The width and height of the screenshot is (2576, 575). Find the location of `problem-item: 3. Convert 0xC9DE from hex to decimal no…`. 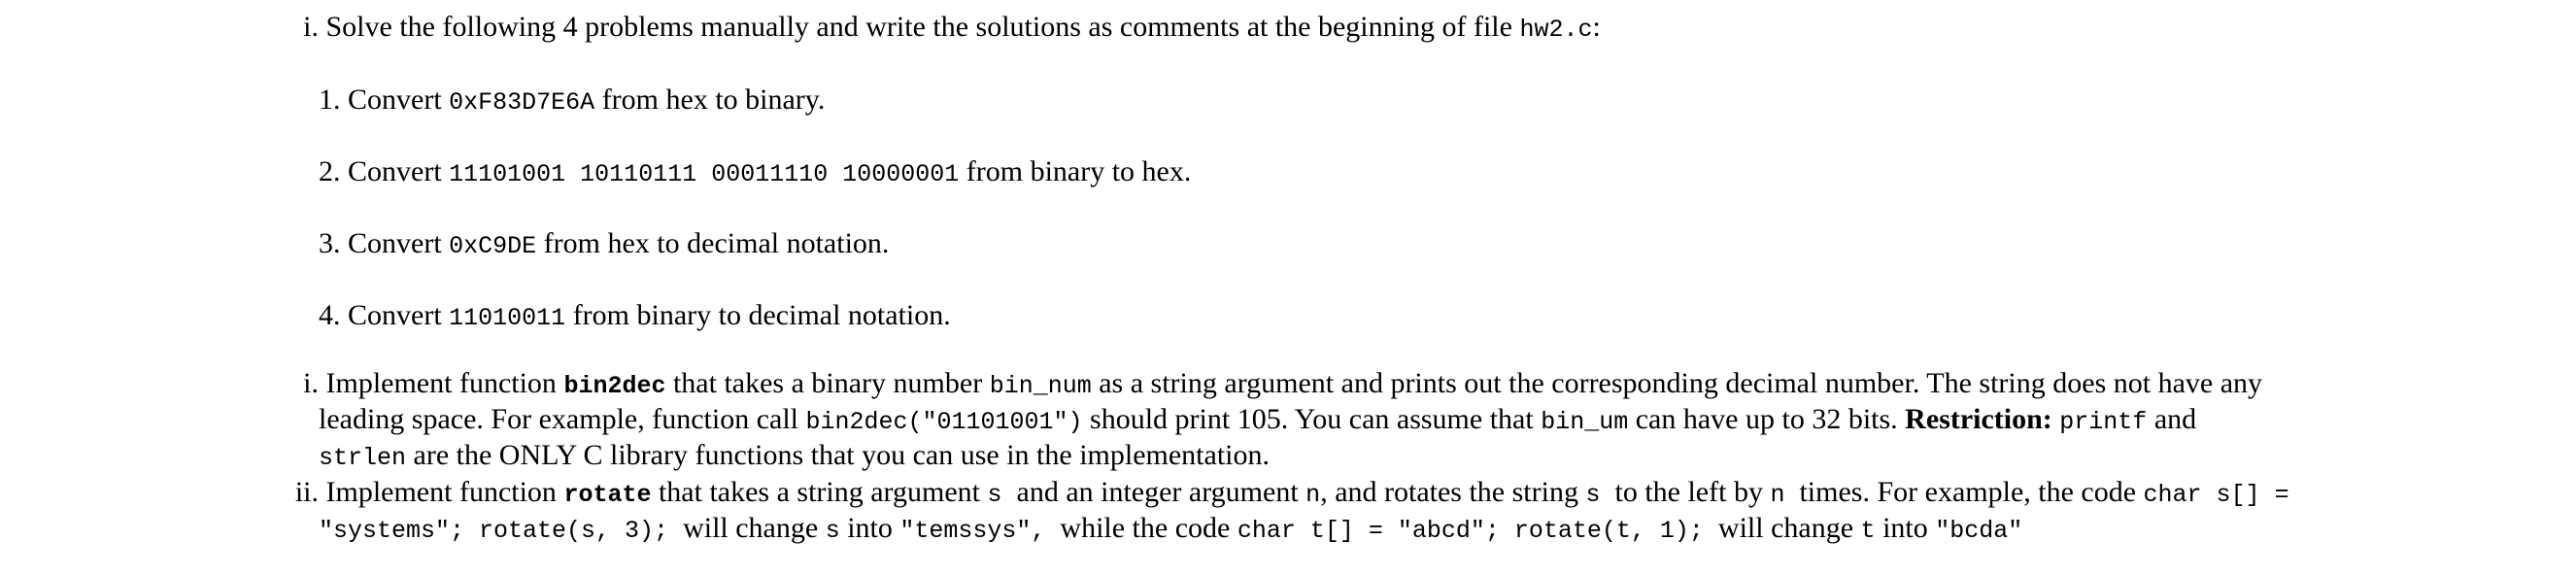

problem-item: 3. Convert 0xC9DE from hex to decimal no… is located at coordinates (604, 245).